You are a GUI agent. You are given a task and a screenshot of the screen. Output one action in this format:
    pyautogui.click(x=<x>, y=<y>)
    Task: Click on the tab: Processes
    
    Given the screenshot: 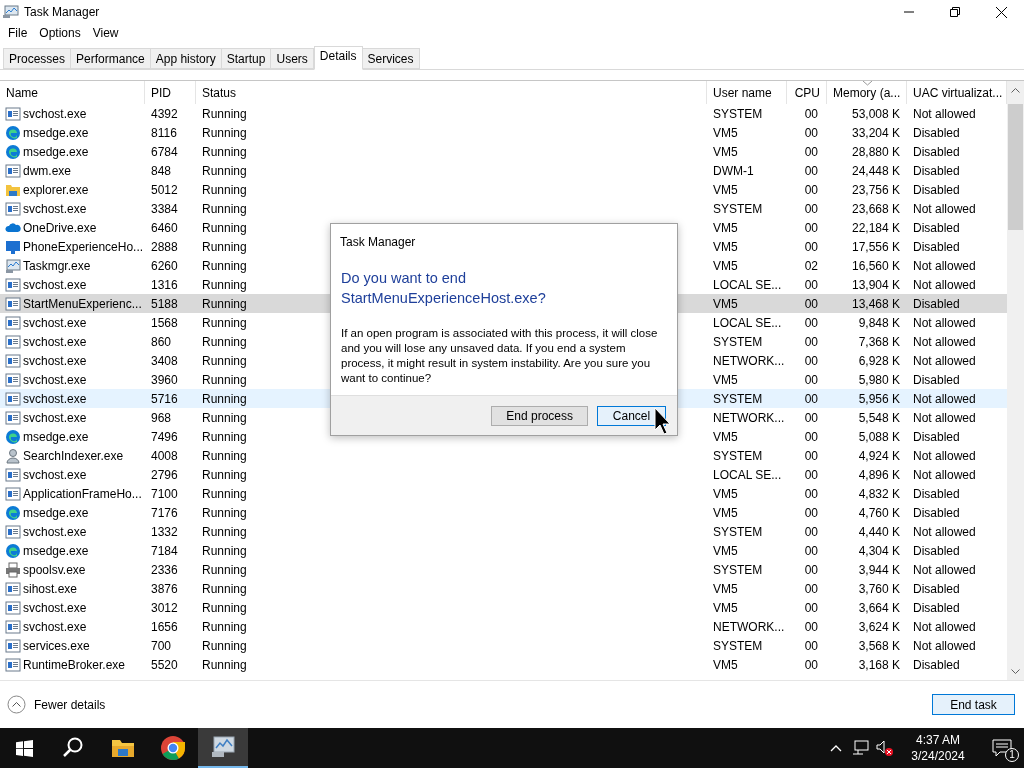 What is the action you would take?
    pyautogui.click(x=37, y=58)
    